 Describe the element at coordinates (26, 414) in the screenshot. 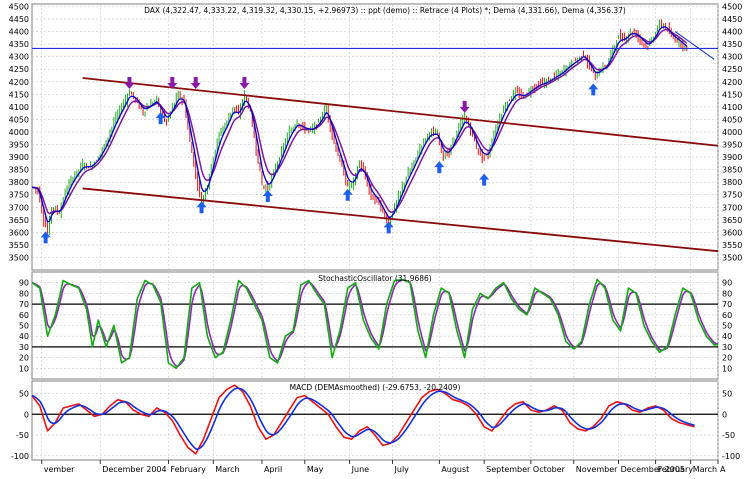

I see `macd-tick-left: 0` at that location.